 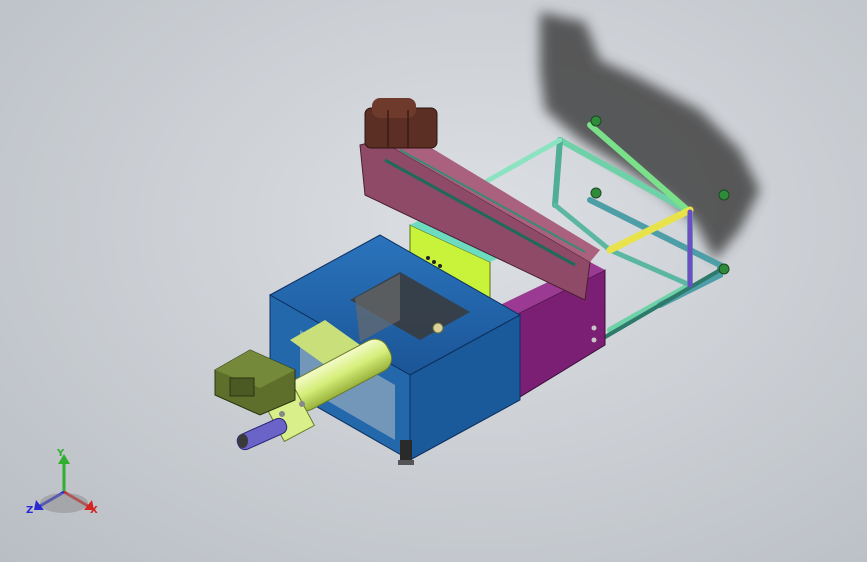 I want to click on axis-label-y: Y, so click(x=61, y=453).